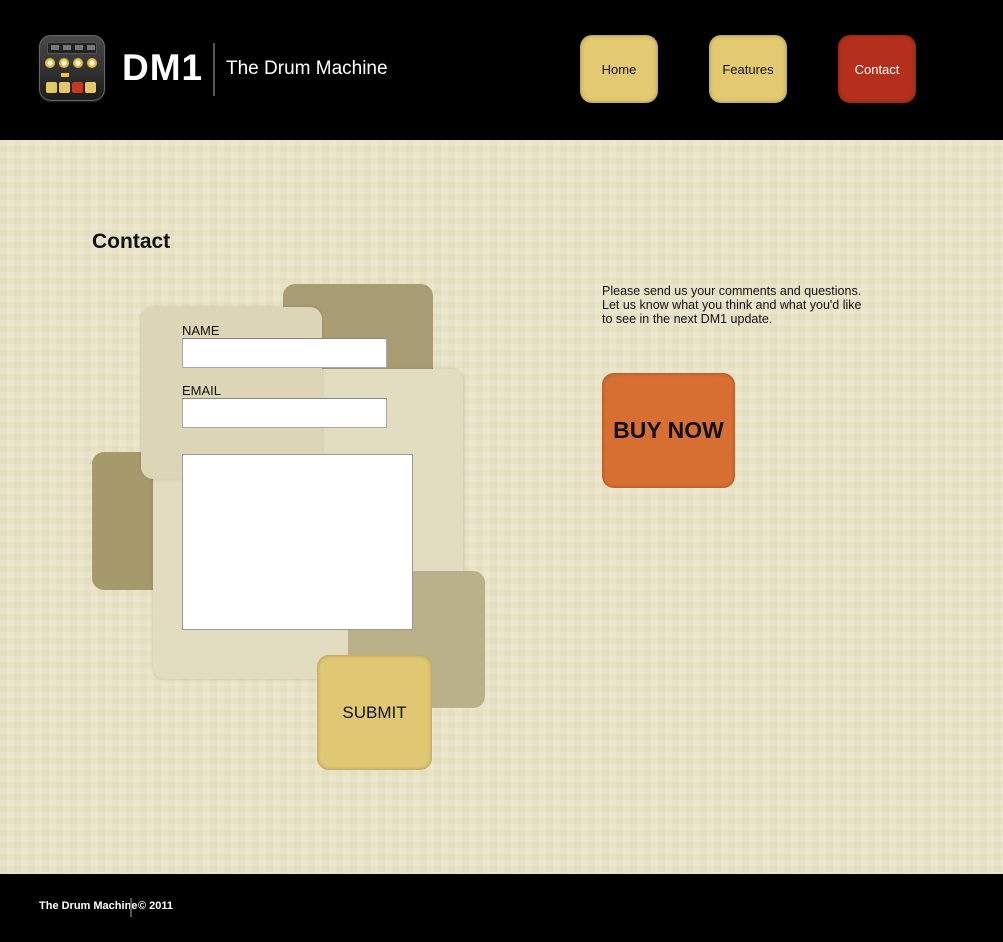 The image size is (1003, 942). I want to click on page-title: Contact, so click(131, 241).